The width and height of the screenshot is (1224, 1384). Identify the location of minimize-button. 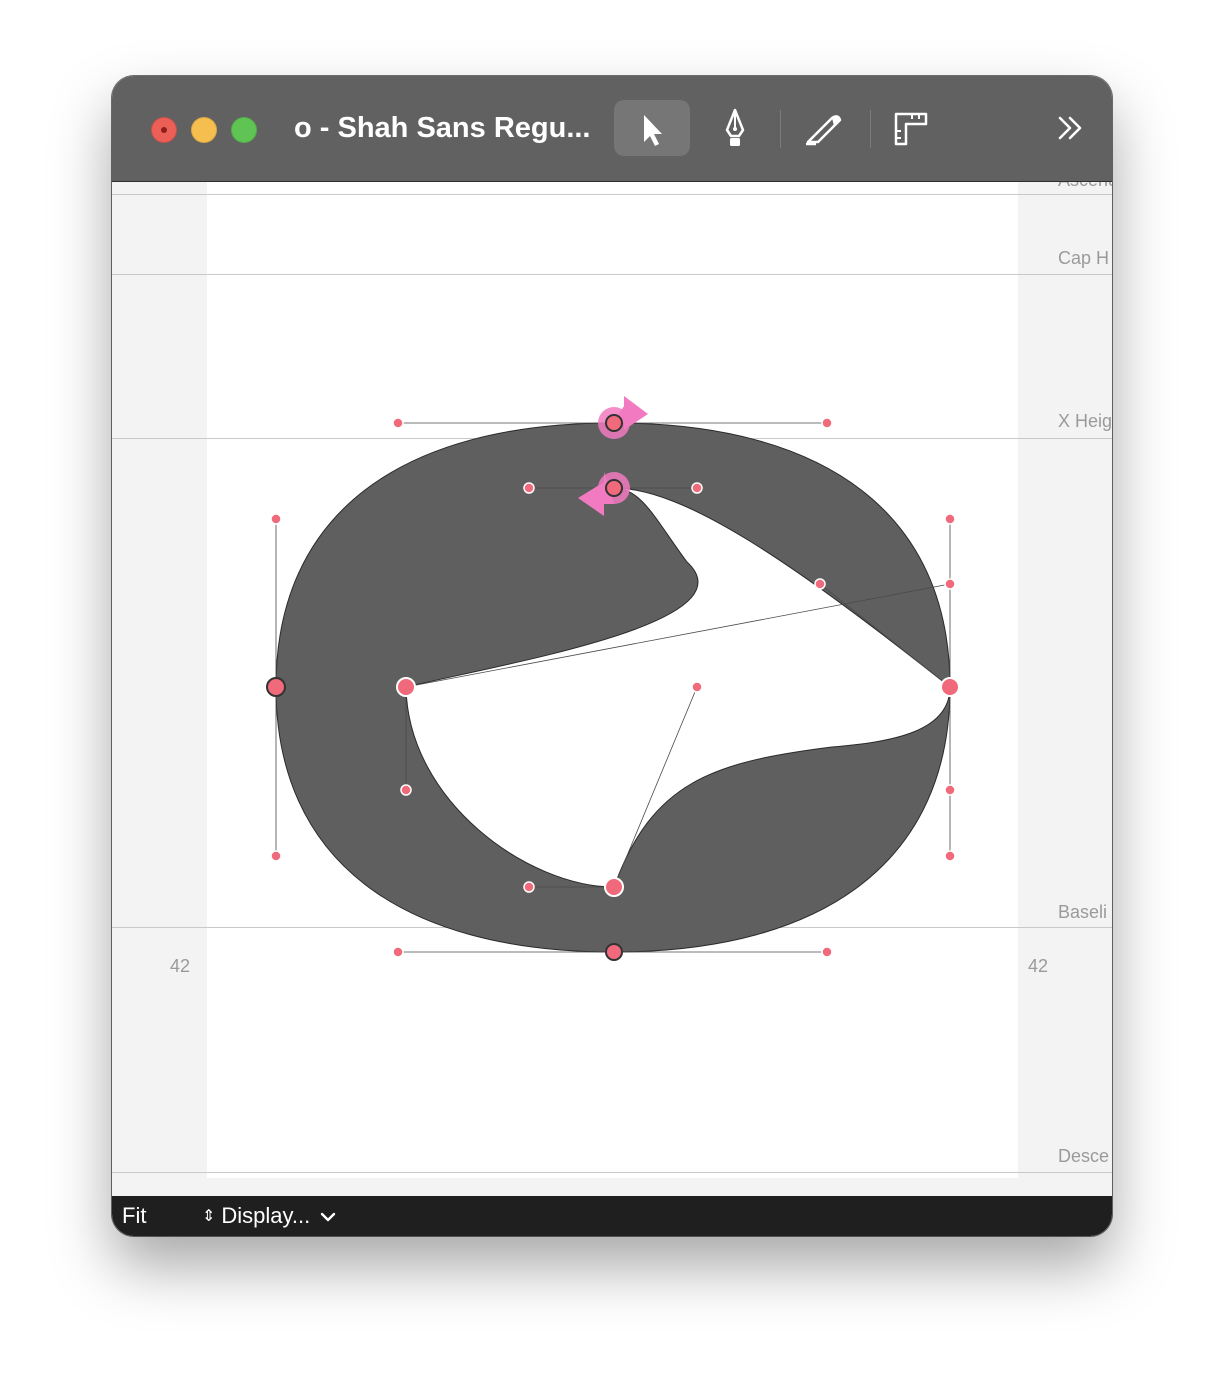
(204, 130).